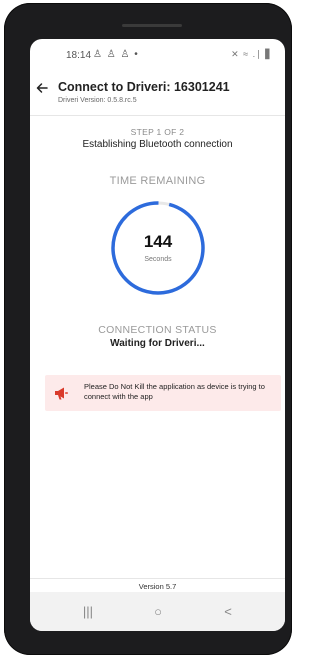 The image size is (320, 657). I want to click on time-remaining-label: TIME REMAINING, so click(157, 181).